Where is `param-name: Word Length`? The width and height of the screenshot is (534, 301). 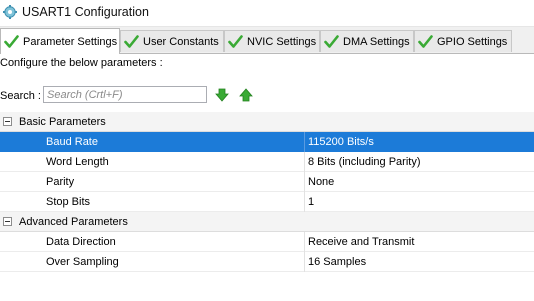 param-name: Word Length is located at coordinates (77, 162).